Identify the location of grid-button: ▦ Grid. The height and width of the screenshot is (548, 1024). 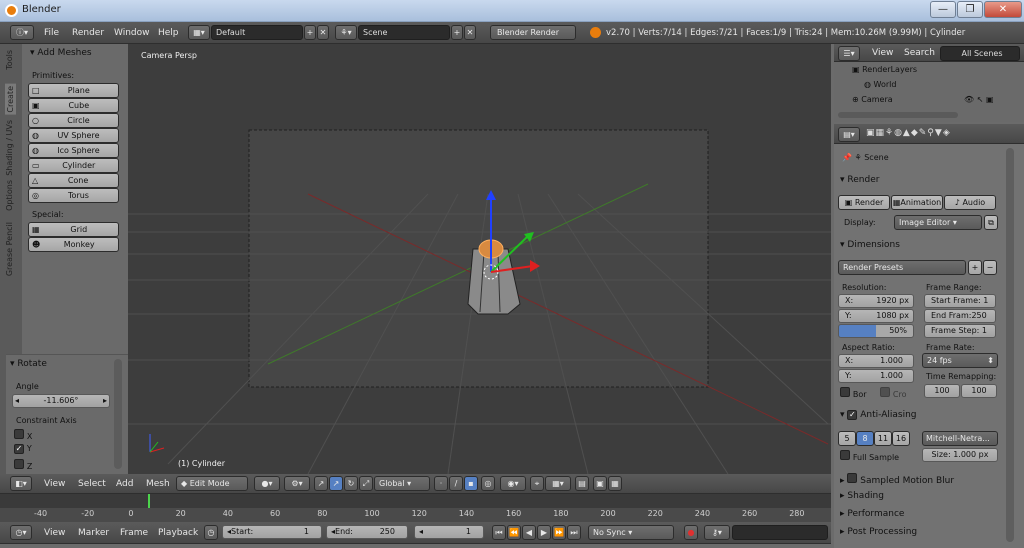
(73, 229).